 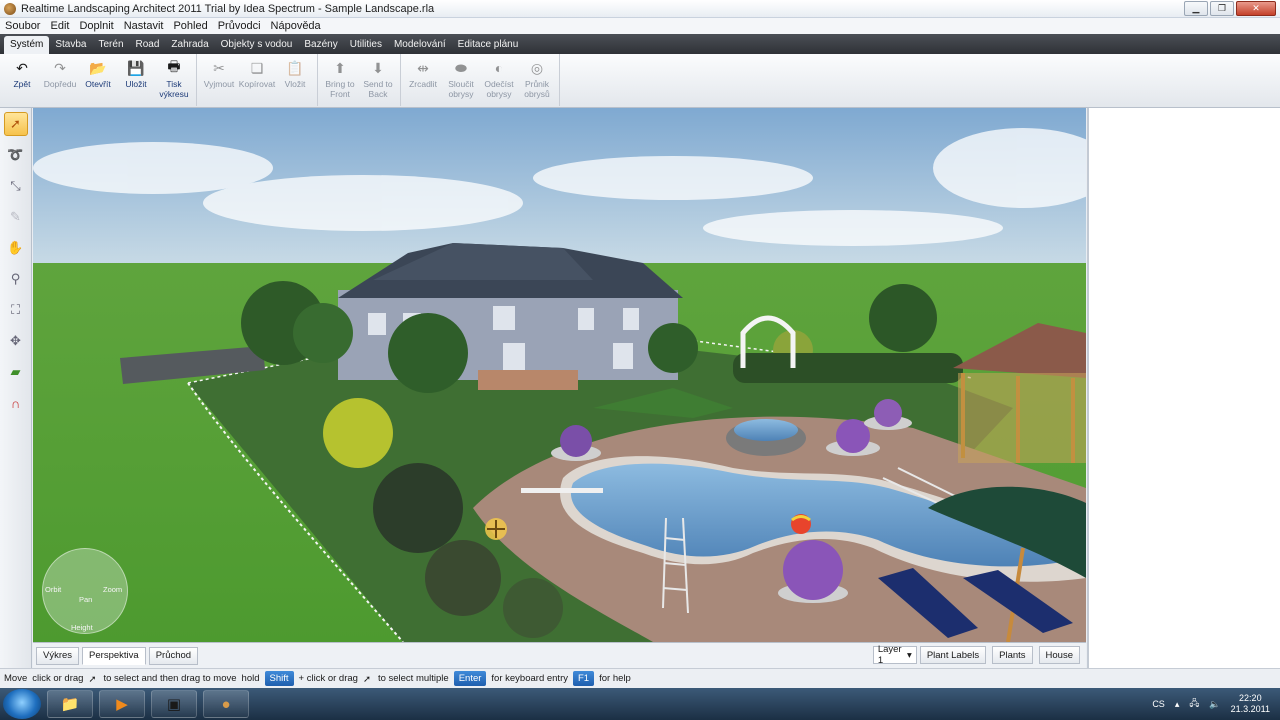 What do you see at coordinates (420, 45) in the screenshot?
I see `tab-modelovani: Modelování` at bounding box center [420, 45].